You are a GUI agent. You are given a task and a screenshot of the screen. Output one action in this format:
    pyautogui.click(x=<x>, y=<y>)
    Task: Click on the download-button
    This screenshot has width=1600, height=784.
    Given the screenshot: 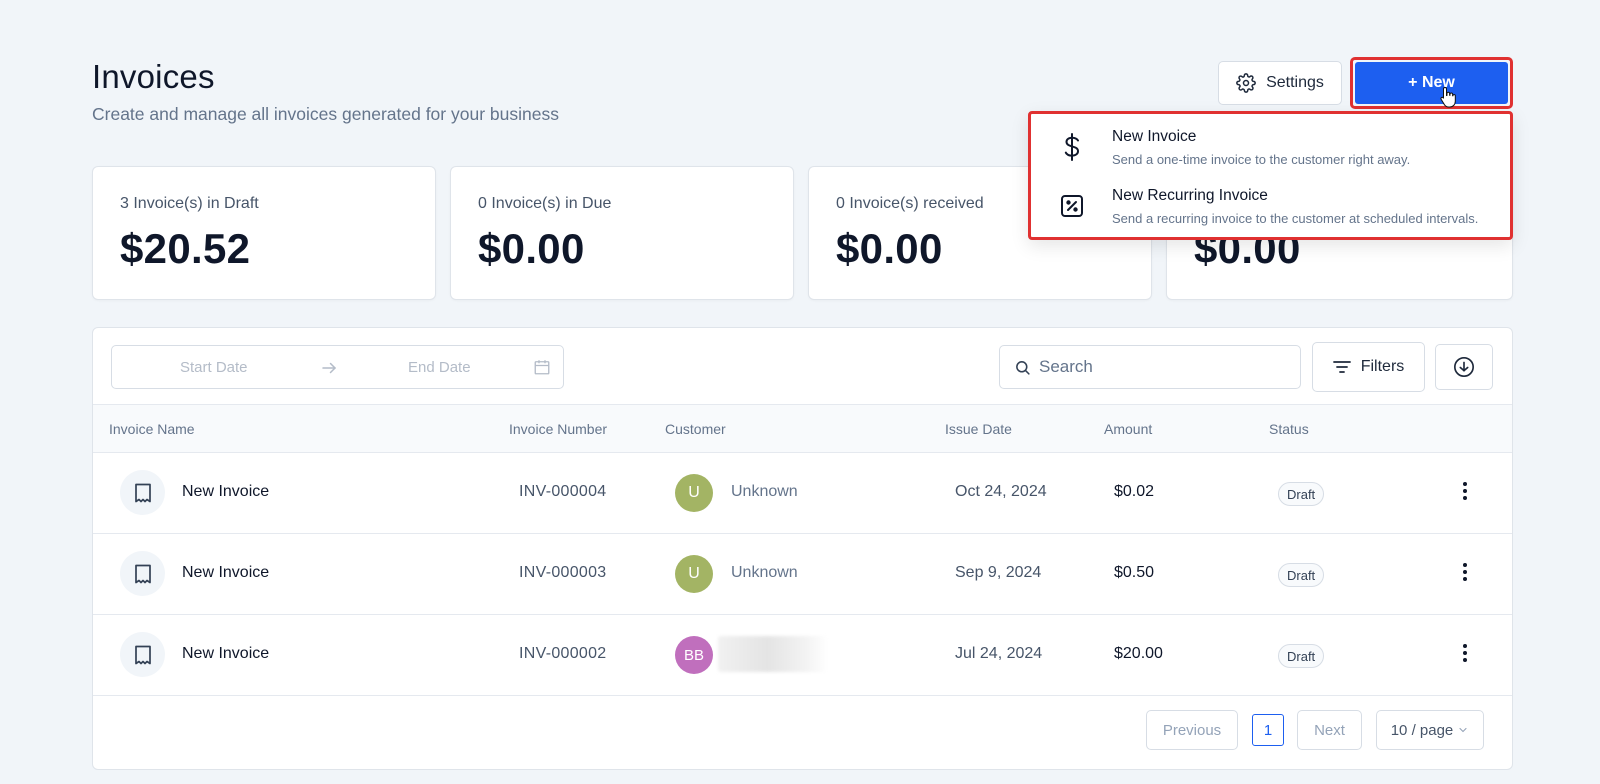 What is the action you would take?
    pyautogui.click(x=1464, y=367)
    